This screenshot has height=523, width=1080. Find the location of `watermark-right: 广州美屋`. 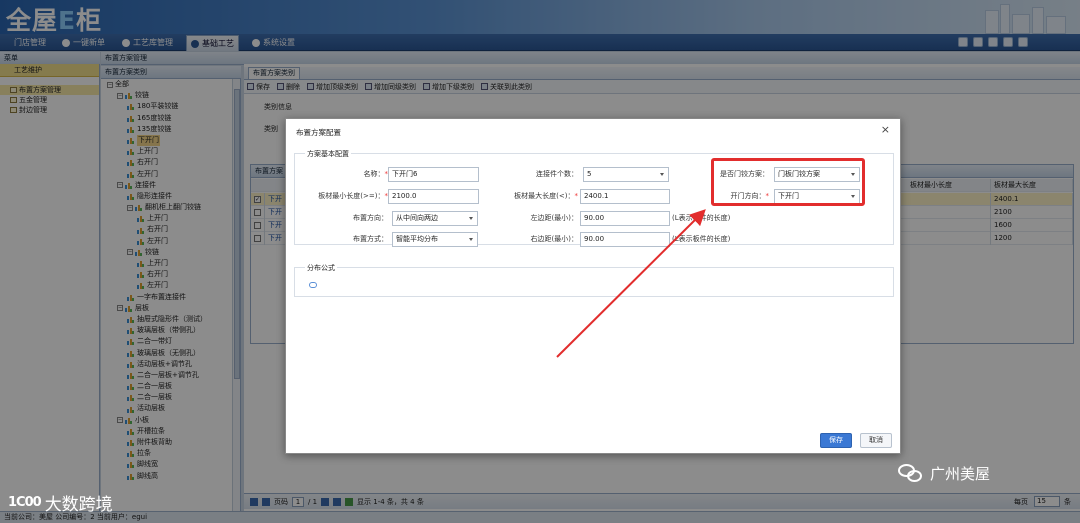

watermark-right: 广州美屋 is located at coordinates (944, 473).